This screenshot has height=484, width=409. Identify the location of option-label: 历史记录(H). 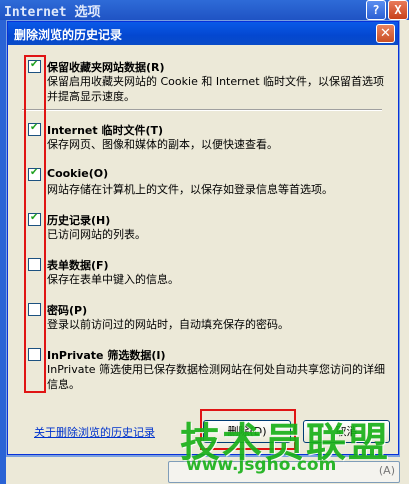
(79, 220).